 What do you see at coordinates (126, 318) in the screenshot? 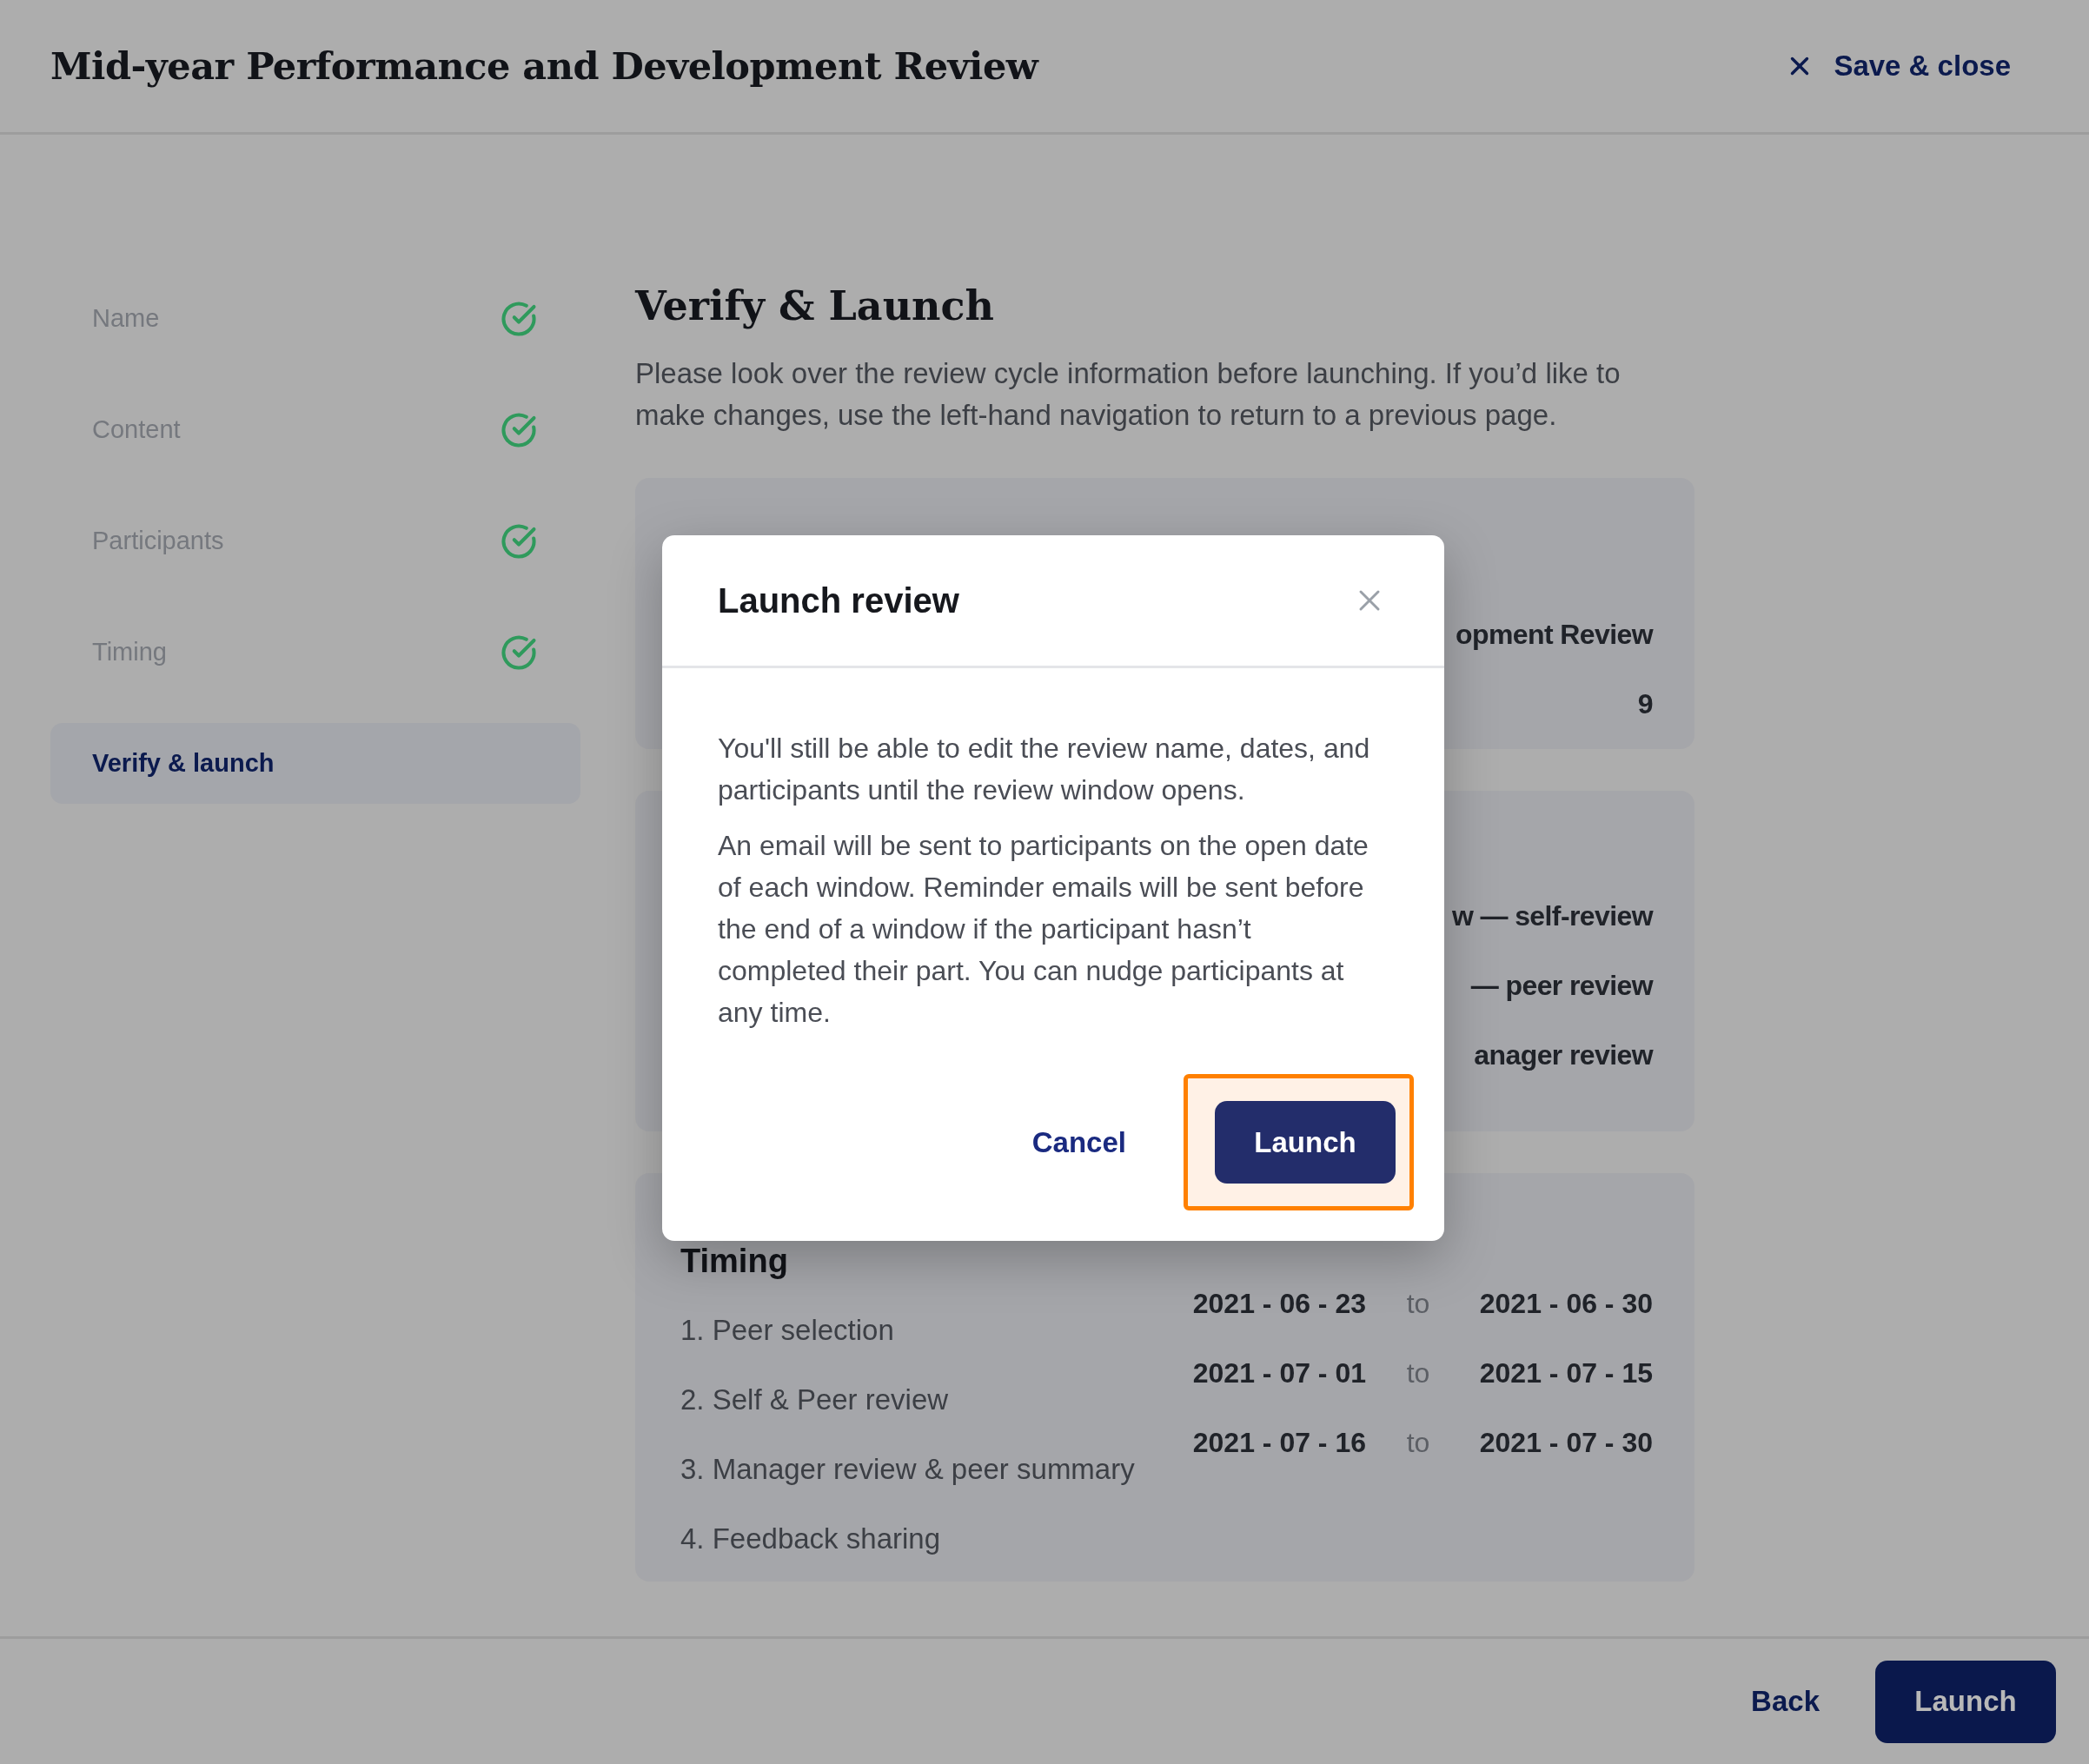
I see `step-label: Name` at bounding box center [126, 318].